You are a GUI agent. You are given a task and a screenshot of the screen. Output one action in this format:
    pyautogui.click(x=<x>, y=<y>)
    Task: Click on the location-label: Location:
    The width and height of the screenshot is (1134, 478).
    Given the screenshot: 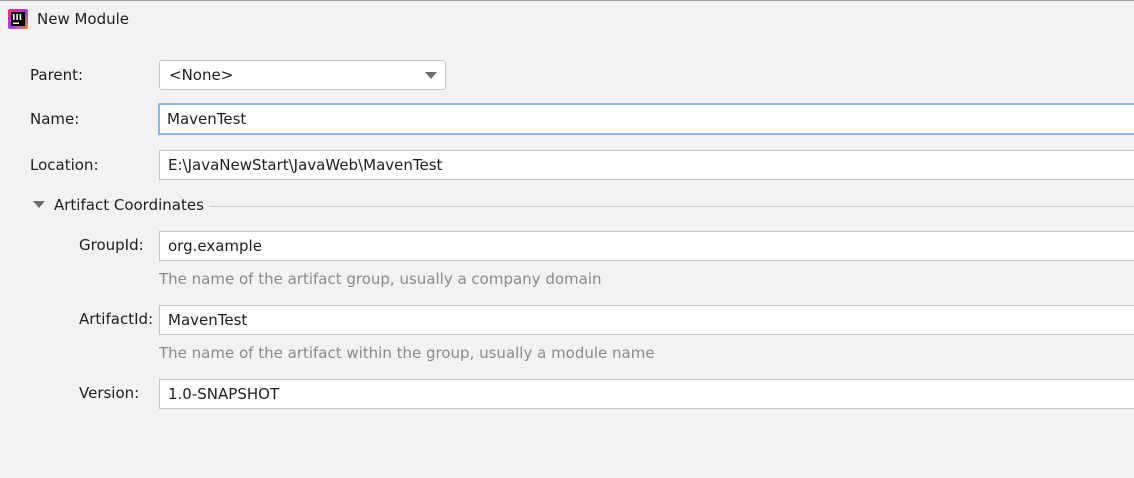 What is the action you would take?
    pyautogui.click(x=64, y=165)
    